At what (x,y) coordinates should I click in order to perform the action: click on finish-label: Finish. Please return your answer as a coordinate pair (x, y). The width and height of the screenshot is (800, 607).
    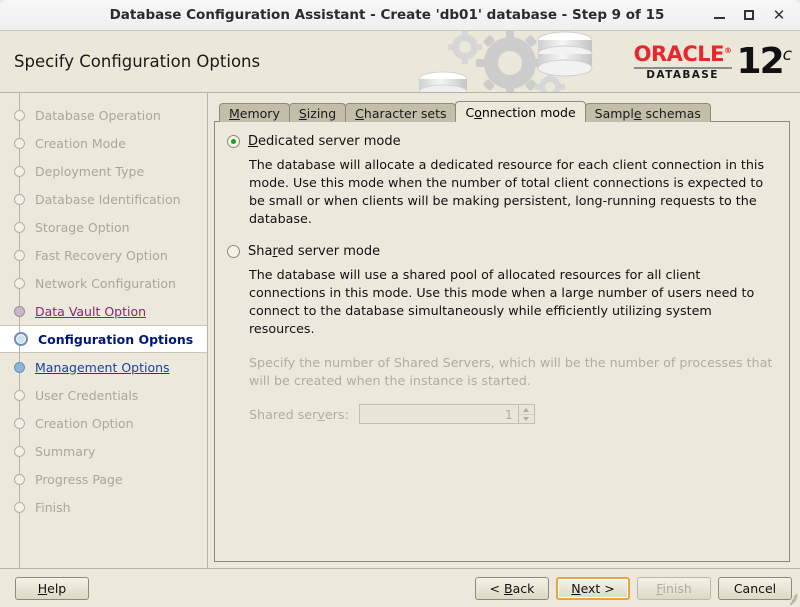
    Looking at the image, I should click on (674, 588).